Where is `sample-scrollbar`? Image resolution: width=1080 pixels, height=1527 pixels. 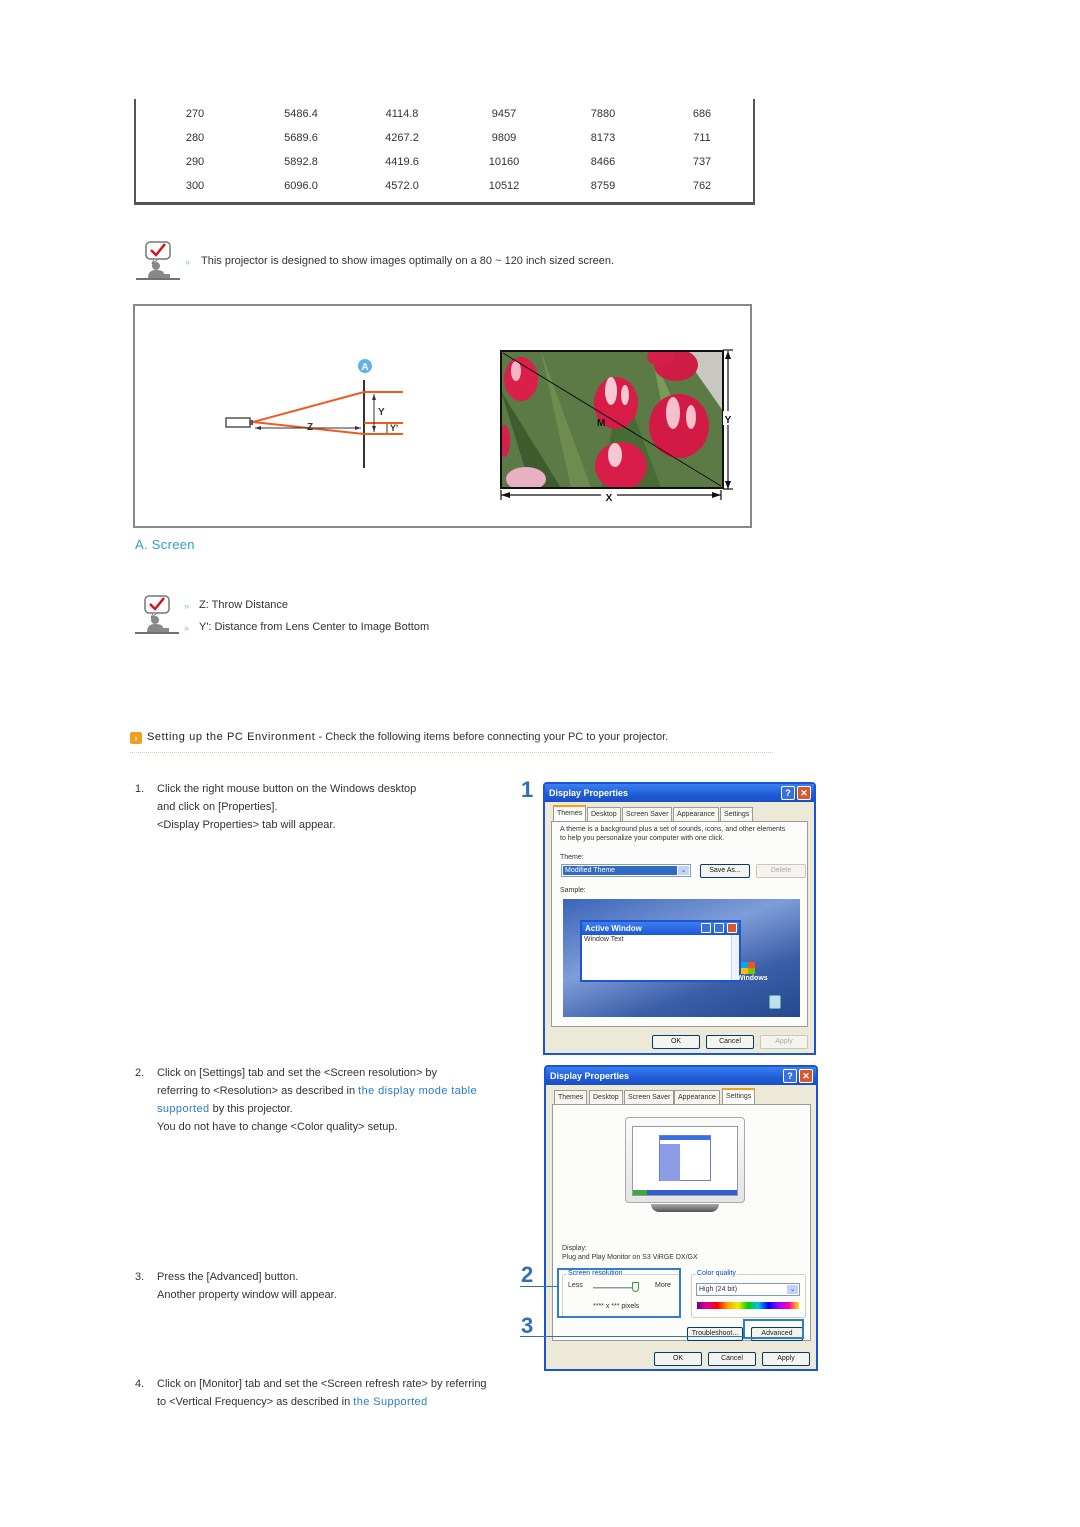 sample-scrollbar is located at coordinates (735, 957).